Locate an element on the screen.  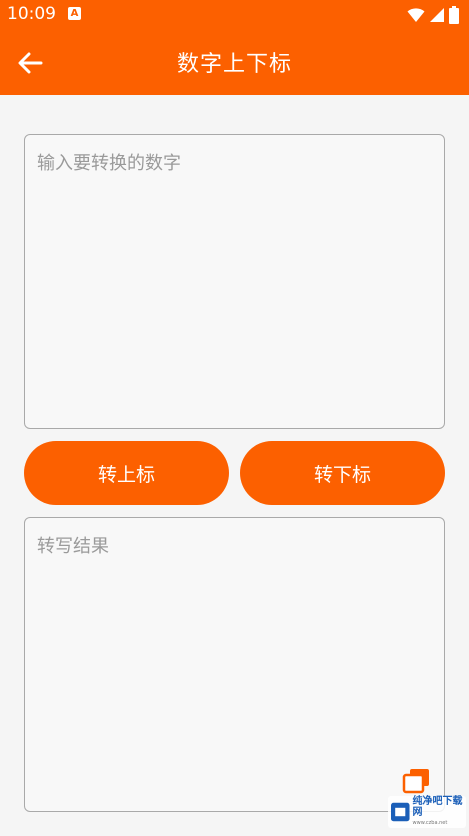
wifi-icon is located at coordinates (416, 15).